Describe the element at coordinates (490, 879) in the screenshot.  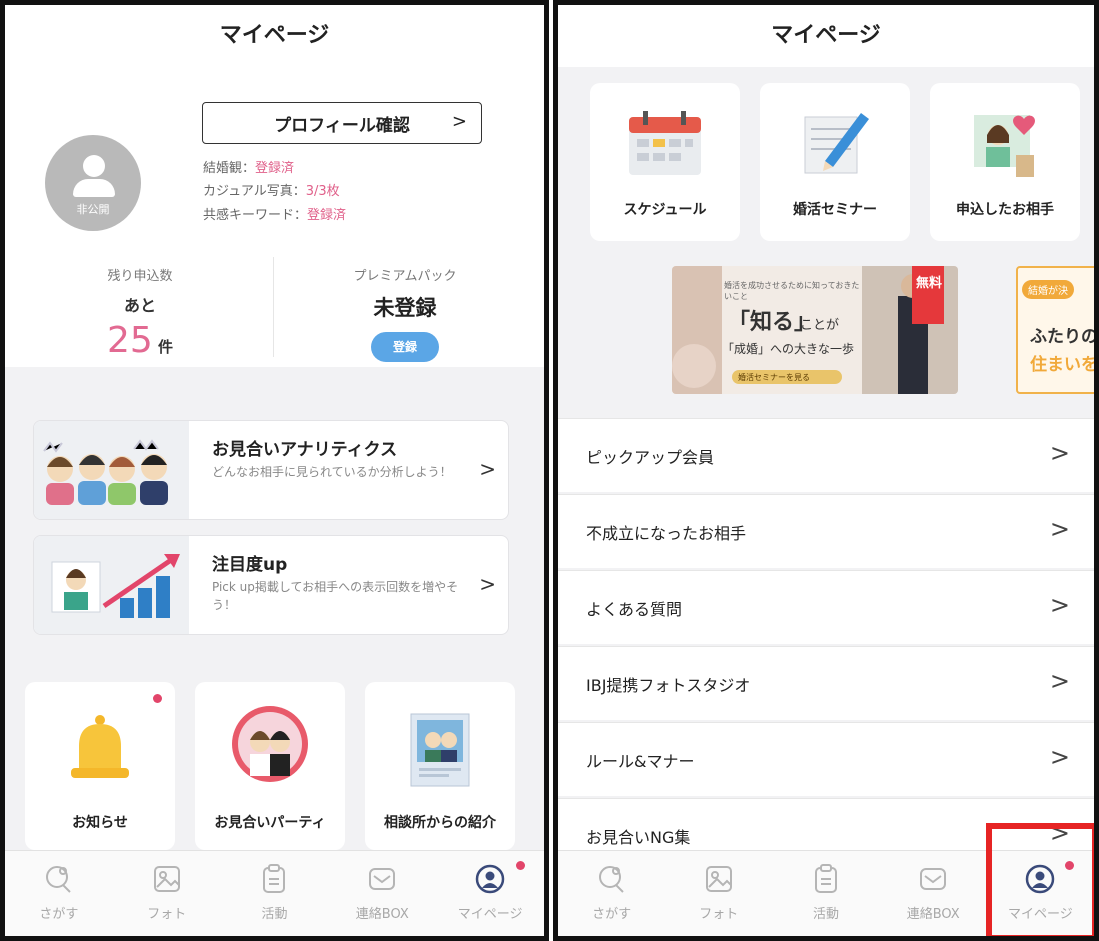
I see `profile-icon` at that location.